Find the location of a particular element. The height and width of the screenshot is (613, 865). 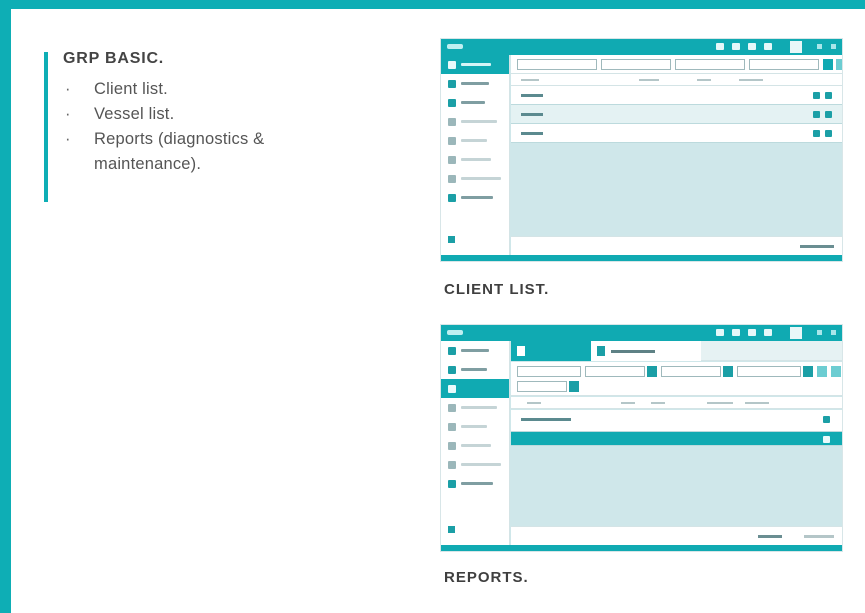

section-title: GRP BASIC. is located at coordinates (114, 58).